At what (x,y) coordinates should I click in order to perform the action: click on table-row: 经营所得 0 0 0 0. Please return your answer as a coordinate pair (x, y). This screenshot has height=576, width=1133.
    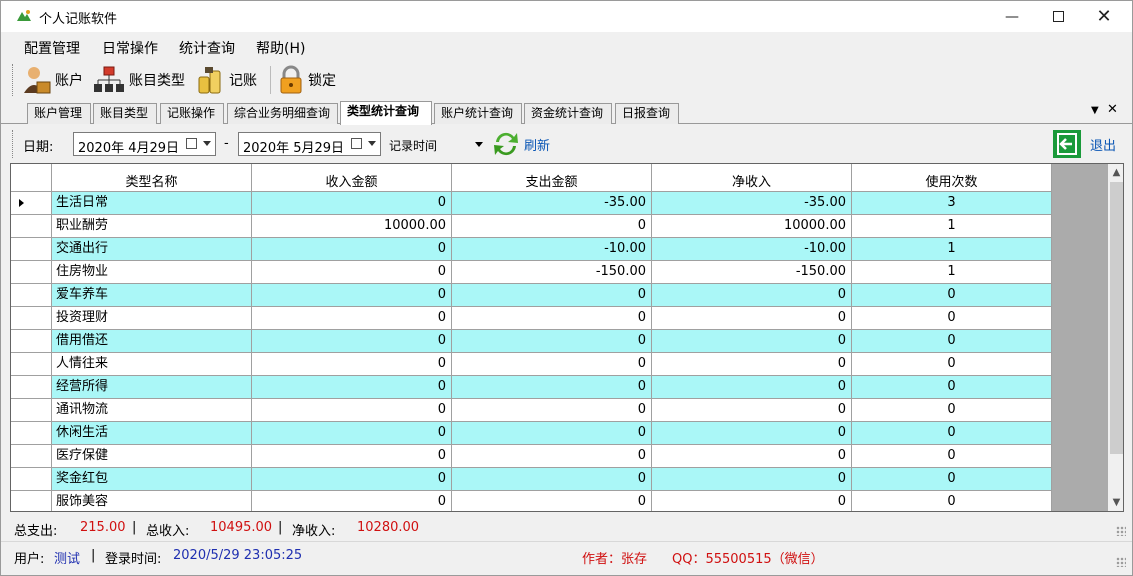
    Looking at the image, I should click on (531, 387).